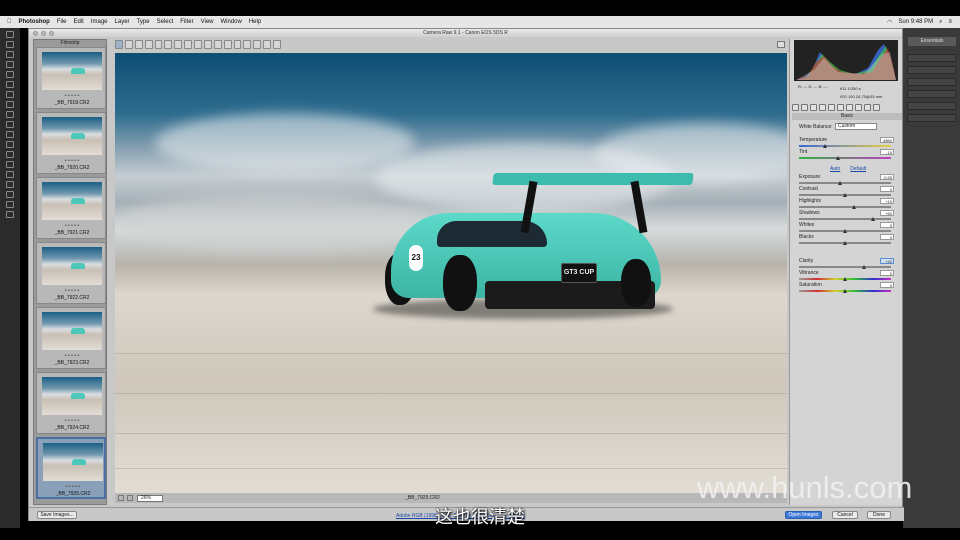 Image resolution: width=960 pixels, height=540 pixels. What do you see at coordinates (876, 107) in the screenshot?
I see `tab-snapshots-icon` at bounding box center [876, 107].